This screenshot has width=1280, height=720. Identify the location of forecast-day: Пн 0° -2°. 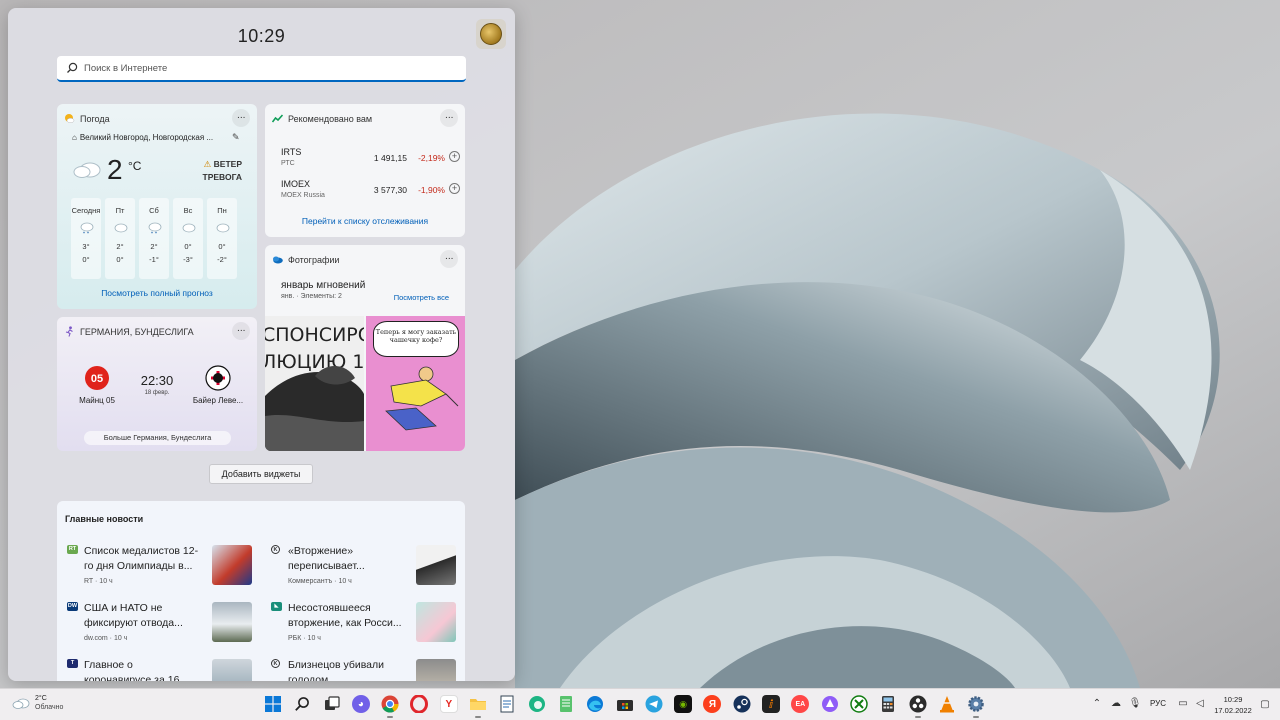
(222, 238).